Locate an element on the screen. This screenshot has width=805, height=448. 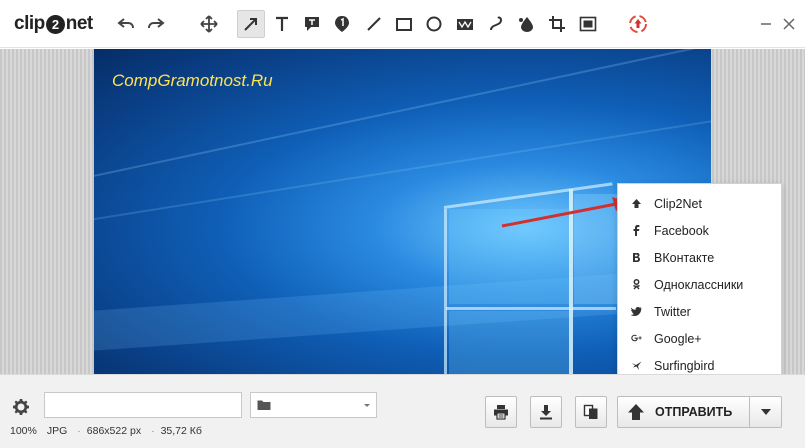
text-tool-icon is located at coordinates (282, 24).